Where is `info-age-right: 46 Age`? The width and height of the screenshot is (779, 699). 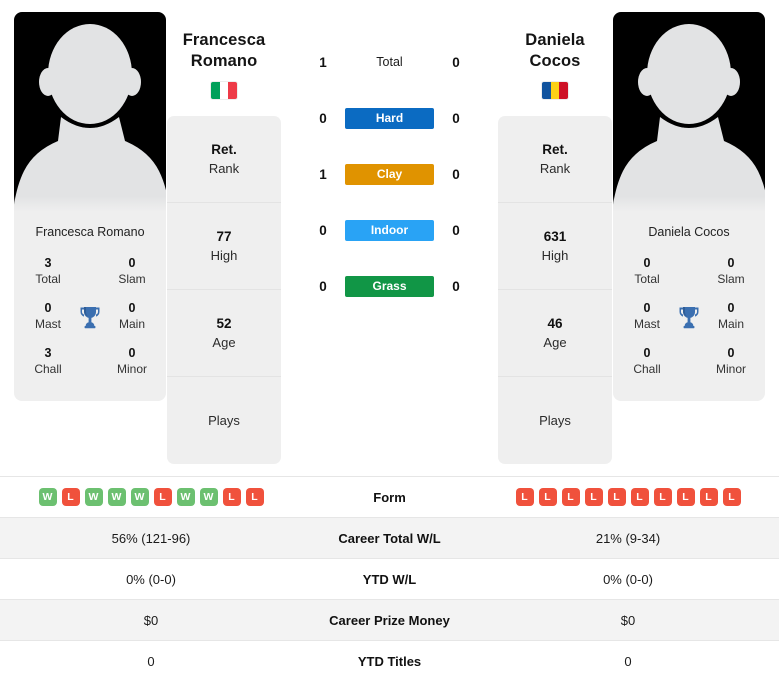
info-age-right: 46 Age is located at coordinates (555, 334).